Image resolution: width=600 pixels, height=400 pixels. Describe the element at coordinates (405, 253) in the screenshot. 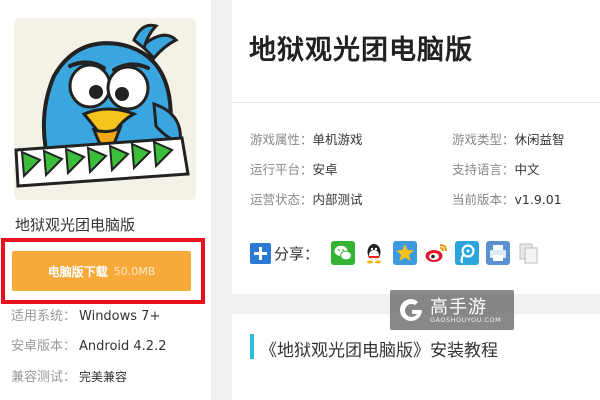

I see `qzone-icon` at that location.